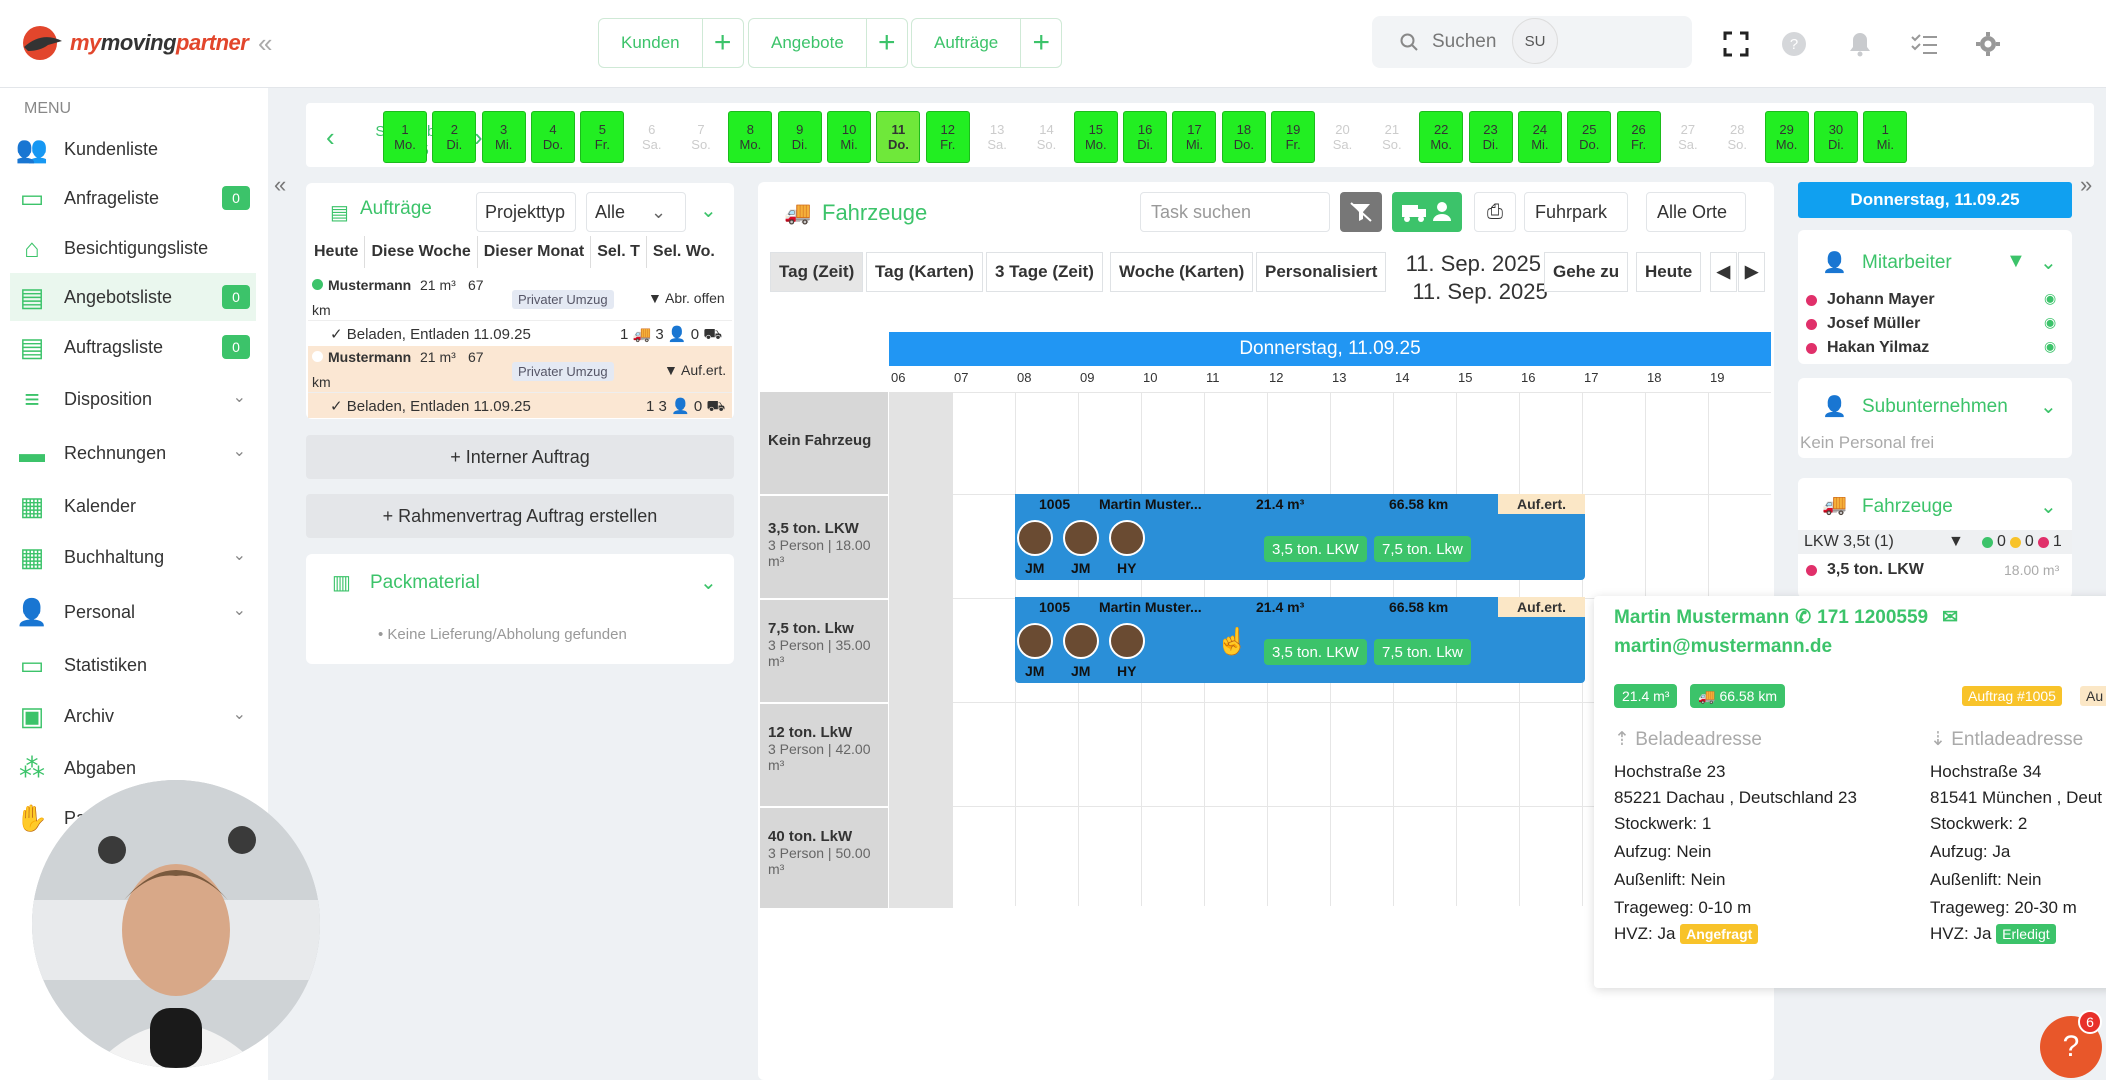  What do you see at coordinates (133, 347) in the screenshot?
I see `sidebar-item-auftragsliste: ▤ Auftragsliste 0` at bounding box center [133, 347].